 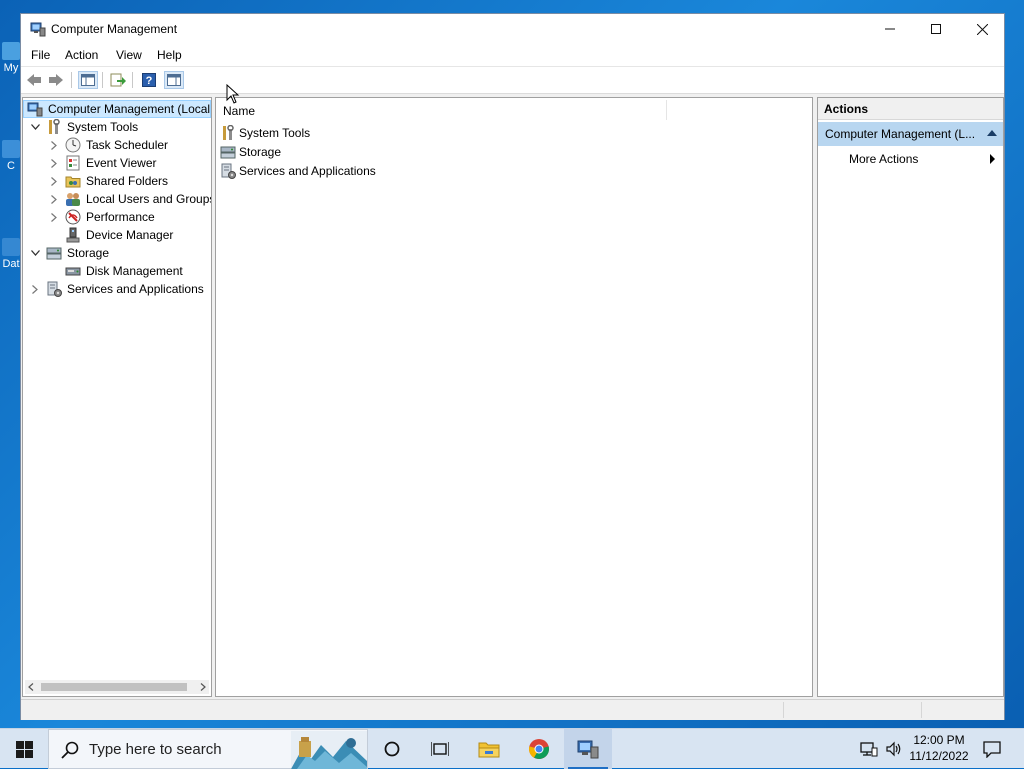 I want to click on chrome-icon, so click(x=539, y=749).